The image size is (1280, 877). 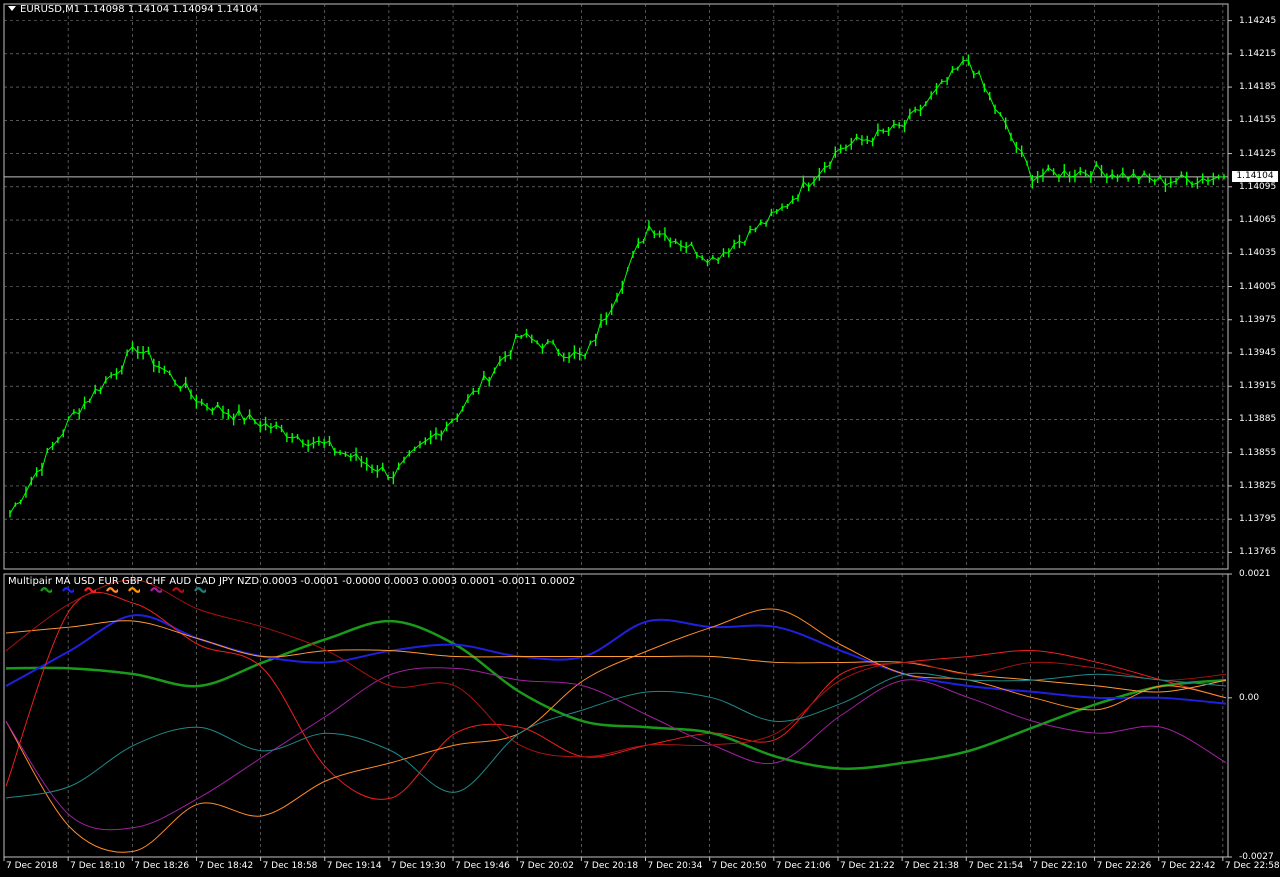 I want to click on time-tick-label: 7 Dec 20:02, so click(x=547, y=866).